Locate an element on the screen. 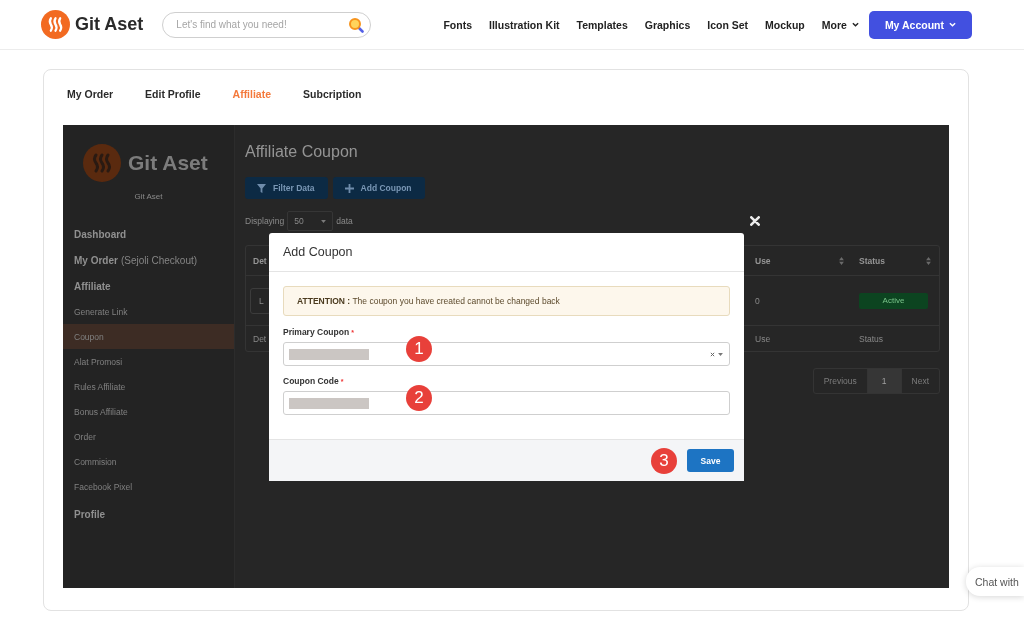 This screenshot has height=635, width=1024. sidebar-item: Bonus Affiliate is located at coordinates (148, 411).